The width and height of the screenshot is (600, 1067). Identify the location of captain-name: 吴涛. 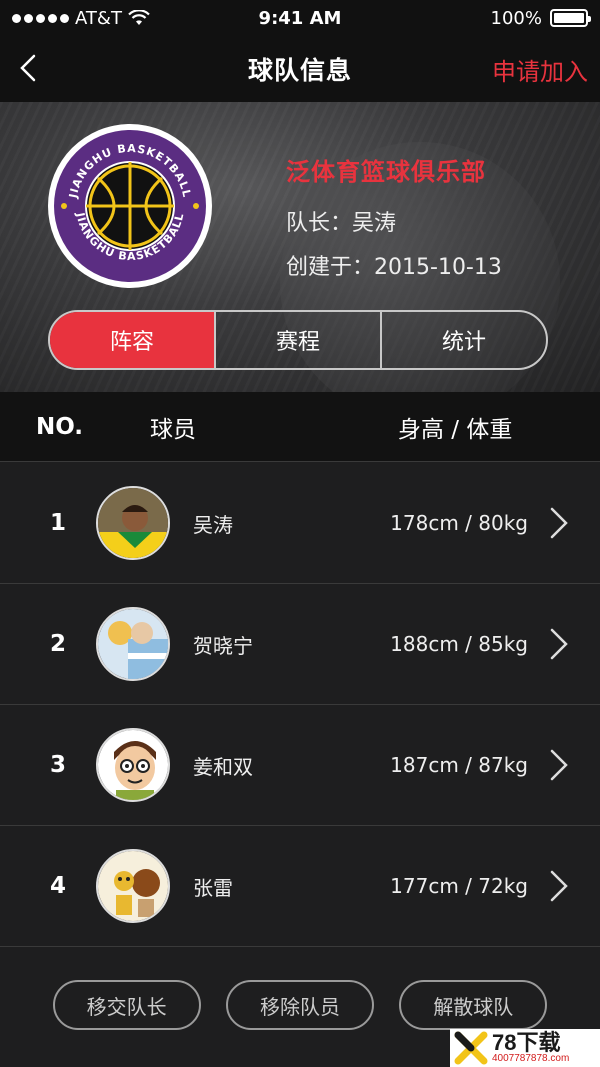
(374, 223).